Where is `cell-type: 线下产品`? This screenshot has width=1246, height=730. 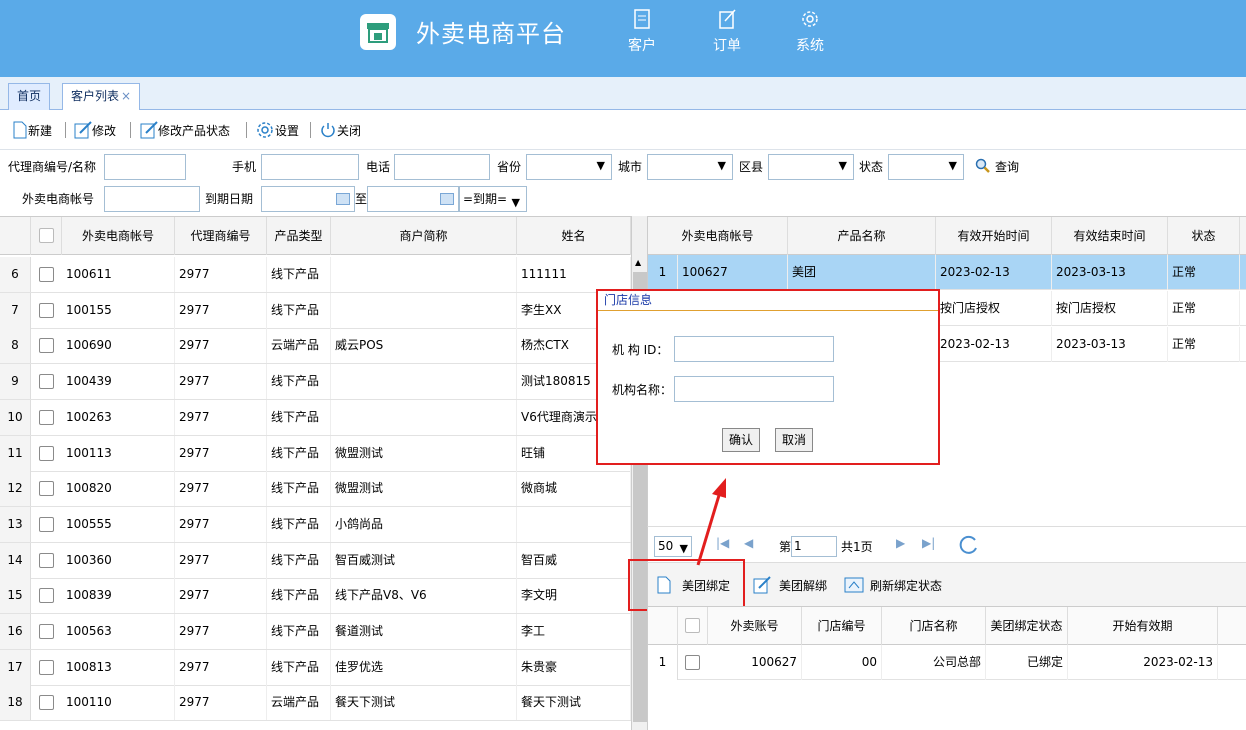 cell-type: 线下产品 is located at coordinates (299, 631).